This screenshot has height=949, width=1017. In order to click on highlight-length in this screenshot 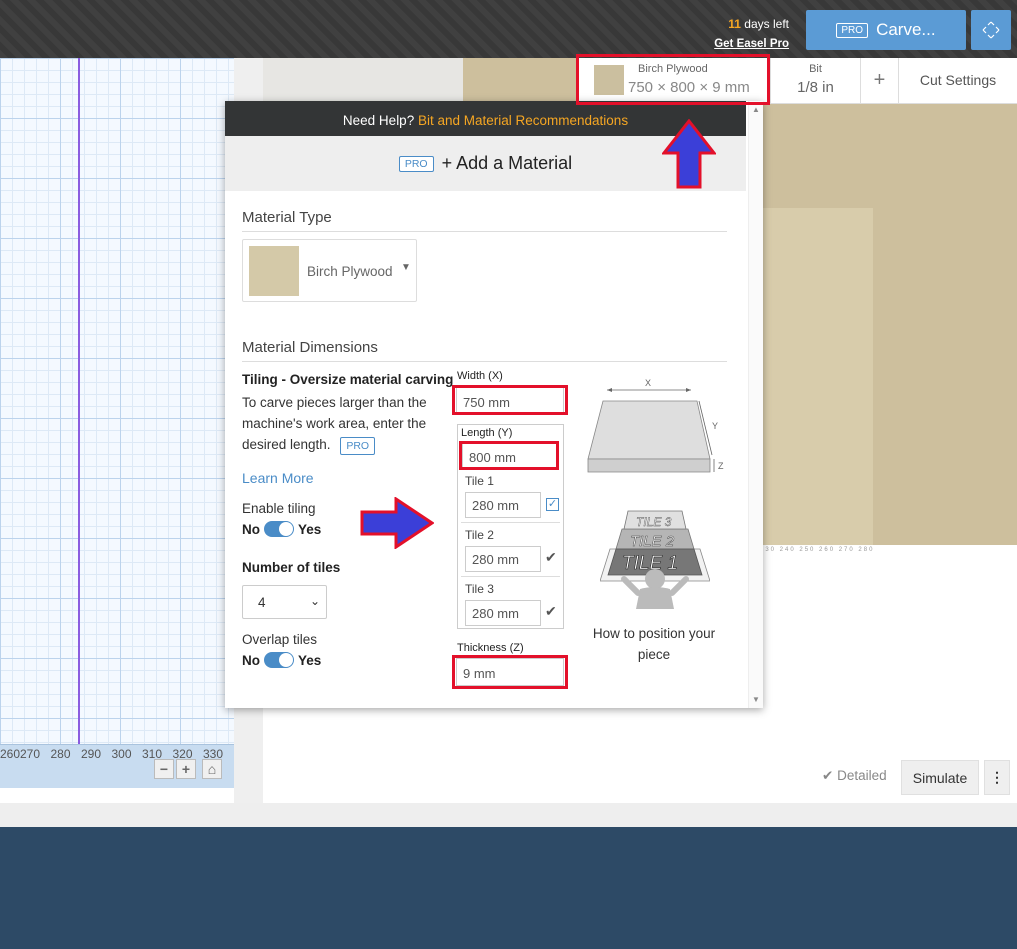, I will do `click(509, 455)`.